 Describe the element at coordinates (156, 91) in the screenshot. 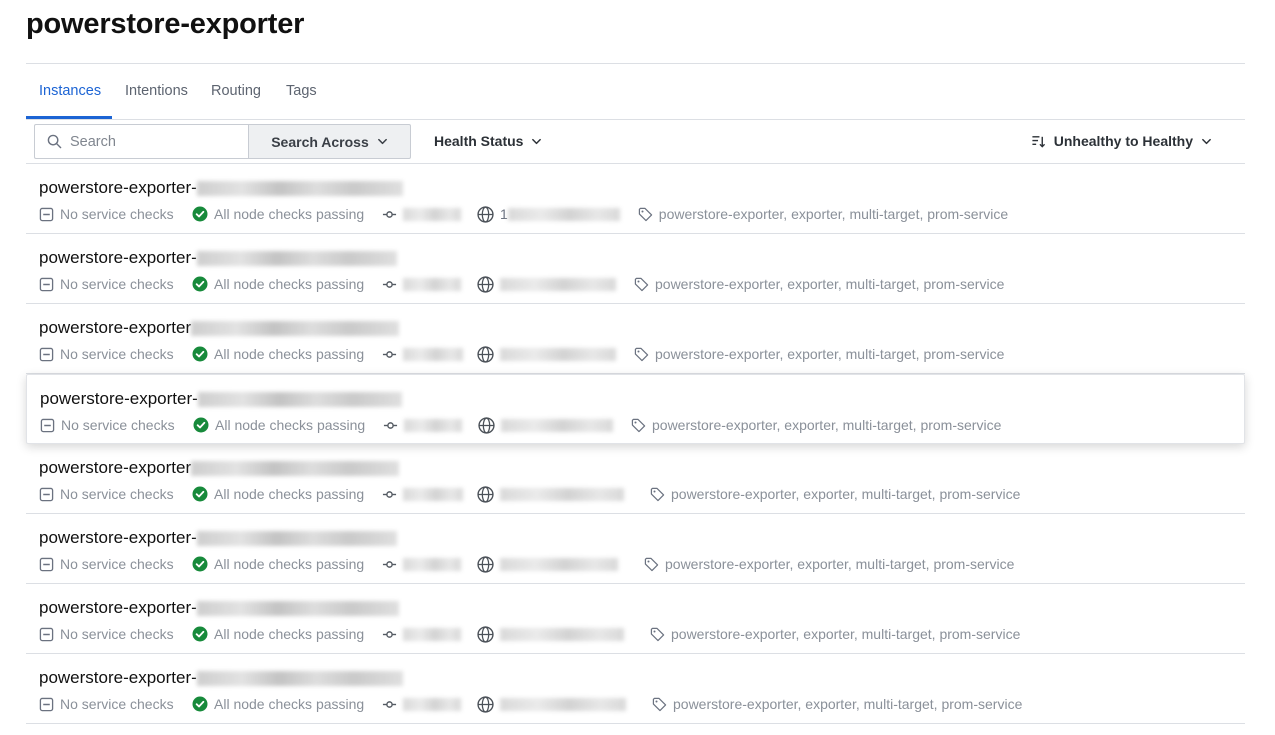

I see `tab-intentions: Intentions` at that location.